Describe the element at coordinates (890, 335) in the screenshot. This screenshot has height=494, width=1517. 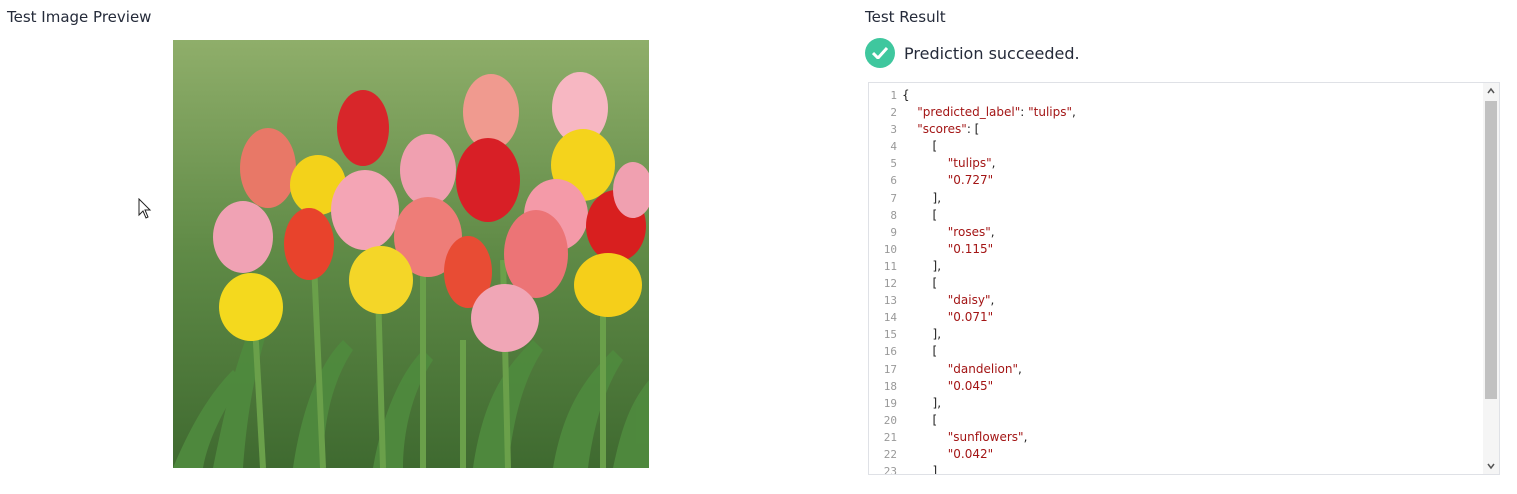
I see `line-number: 15` at that location.